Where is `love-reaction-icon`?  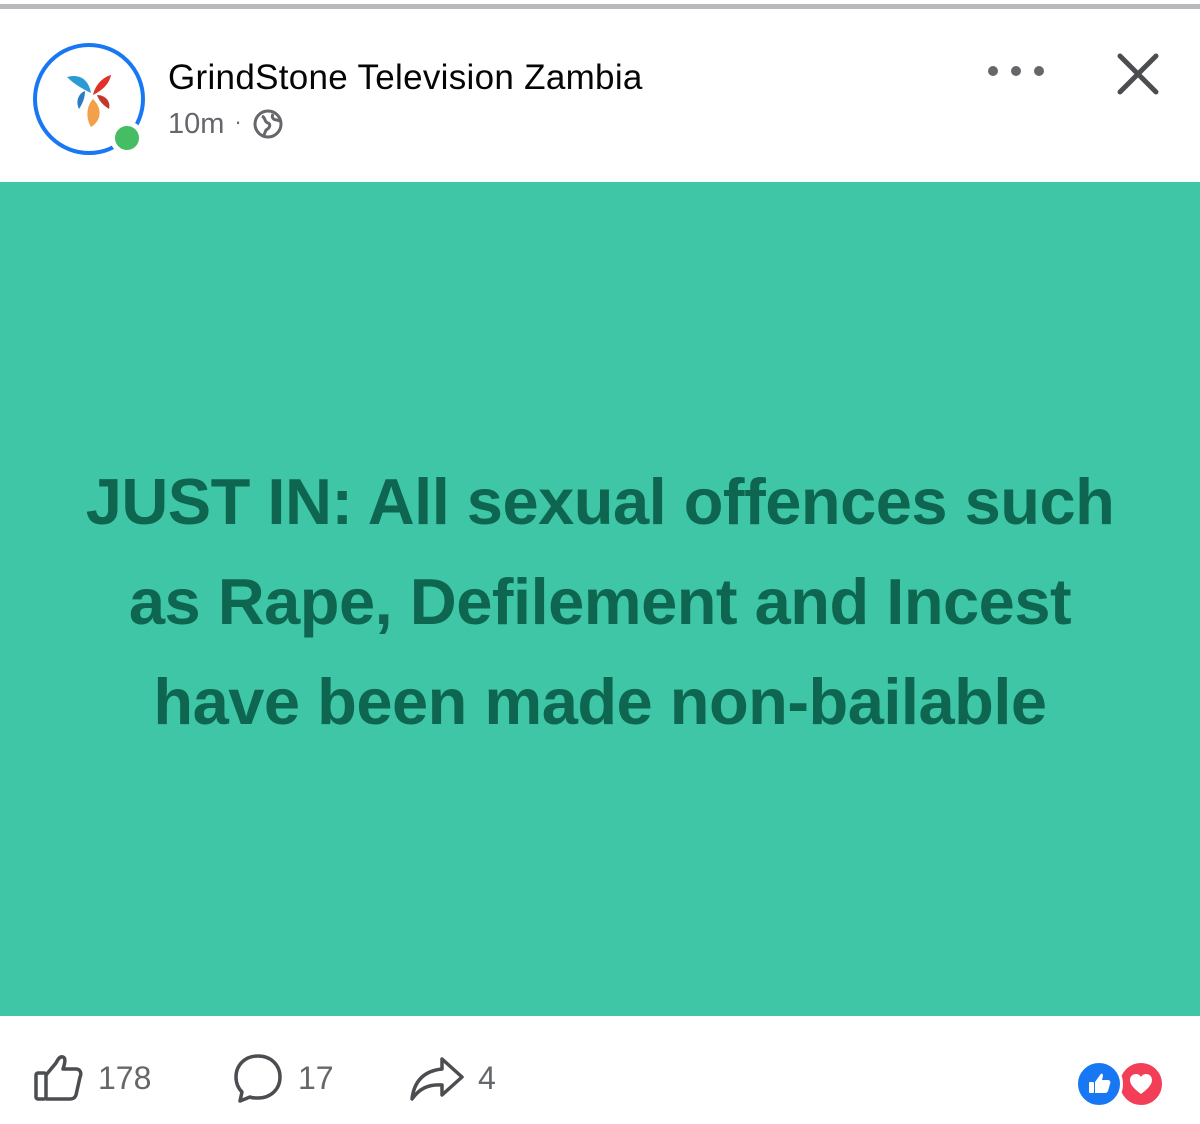 love-reaction-icon is located at coordinates (1141, 1084).